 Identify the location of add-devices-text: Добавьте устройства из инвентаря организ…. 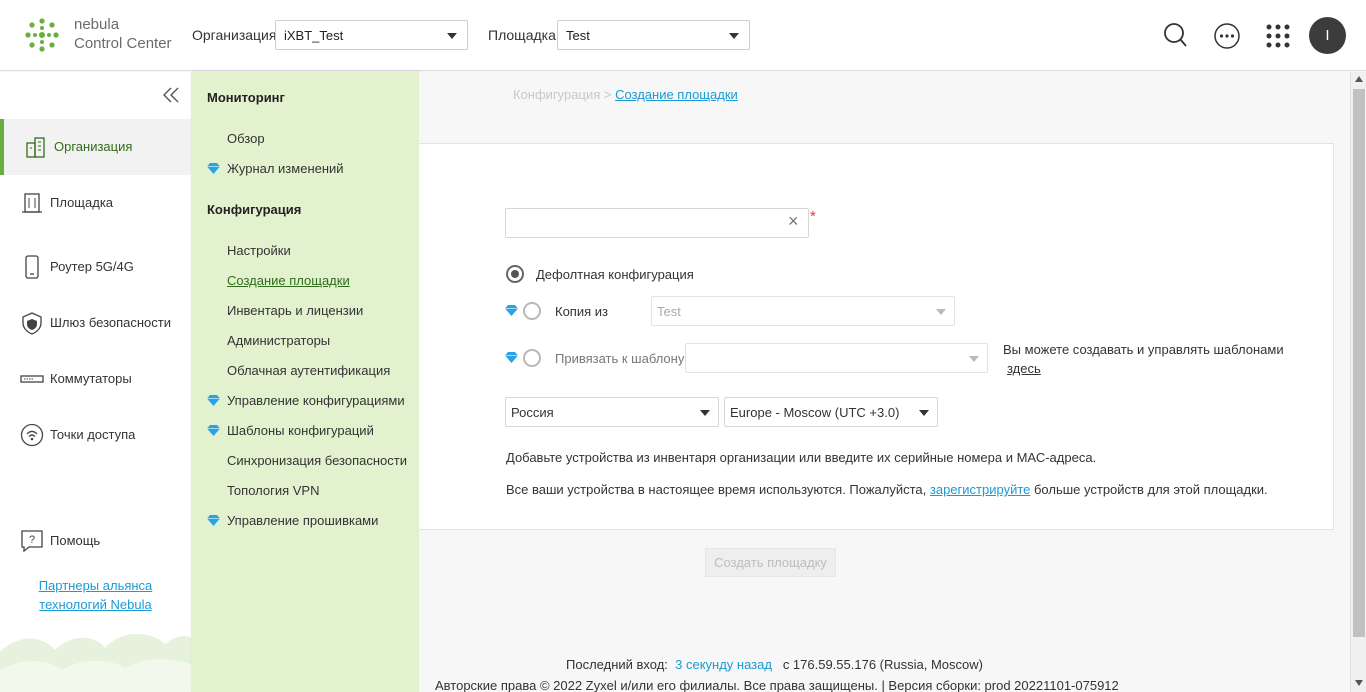
(801, 457).